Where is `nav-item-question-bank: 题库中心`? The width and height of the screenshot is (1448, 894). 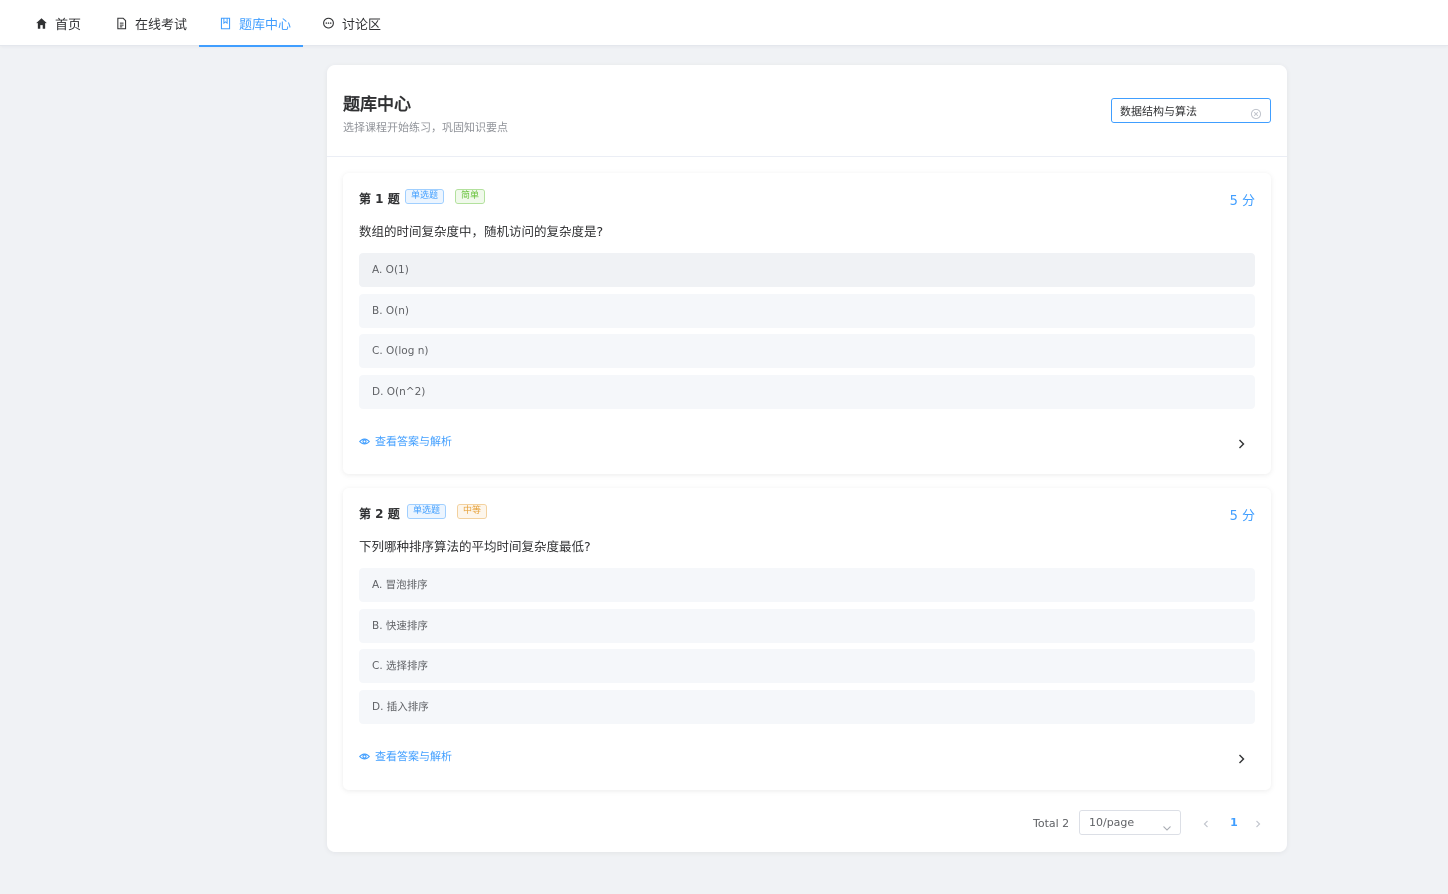 nav-item-question-bank: 题库中心 is located at coordinates (254, 23).